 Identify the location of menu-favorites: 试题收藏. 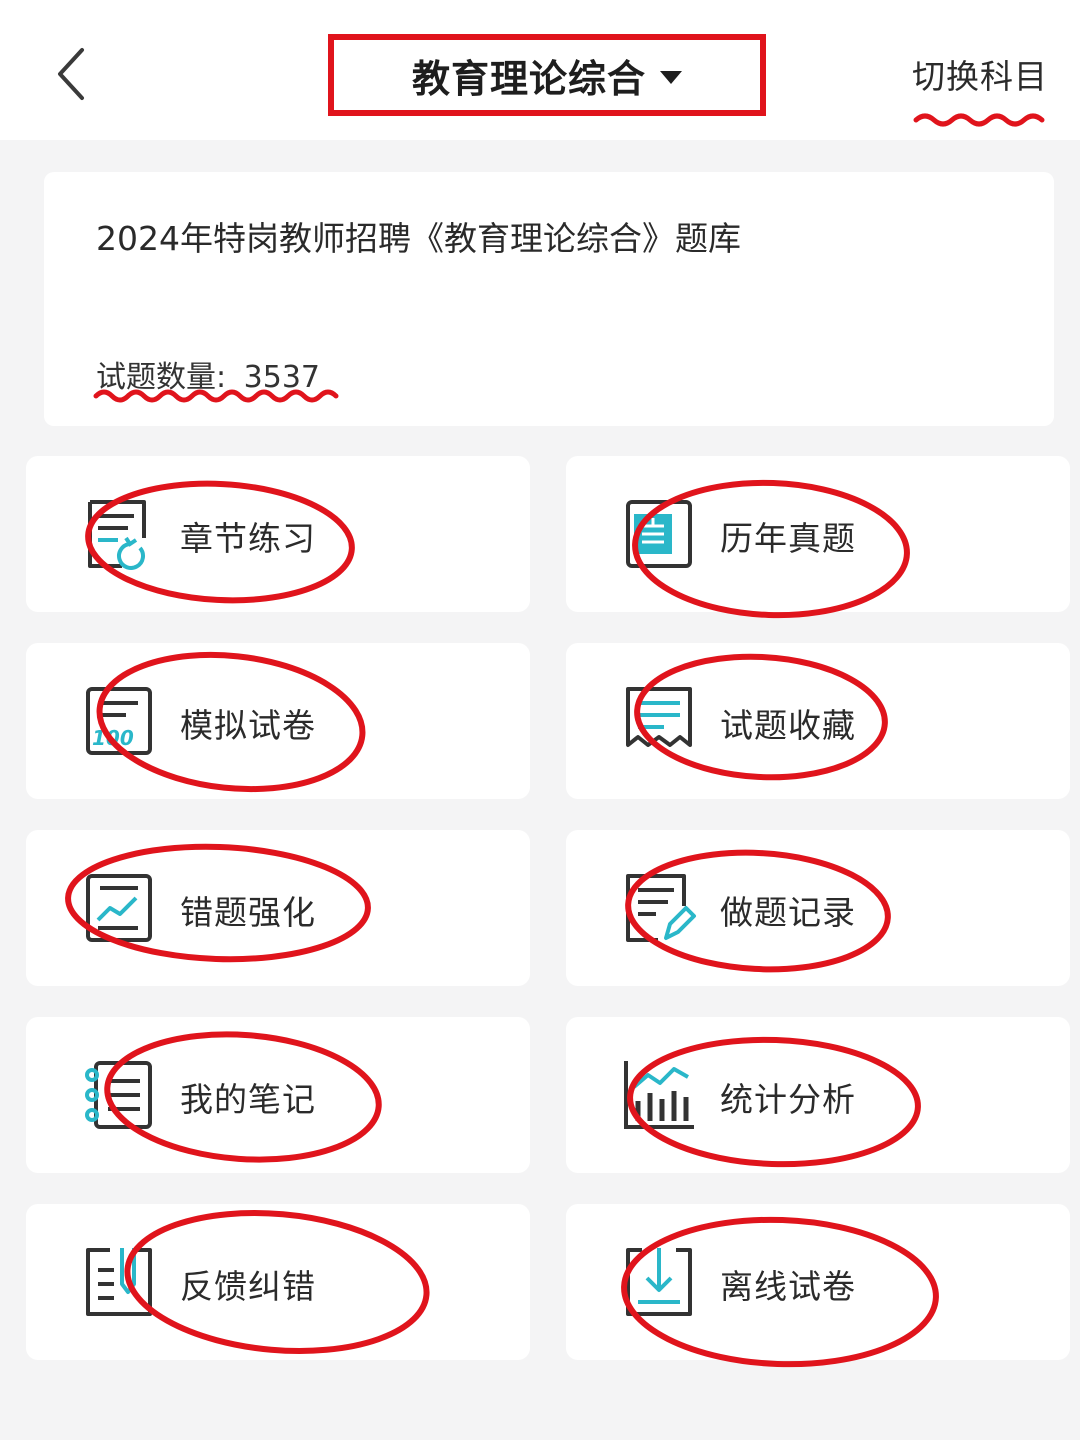
(818, 721).